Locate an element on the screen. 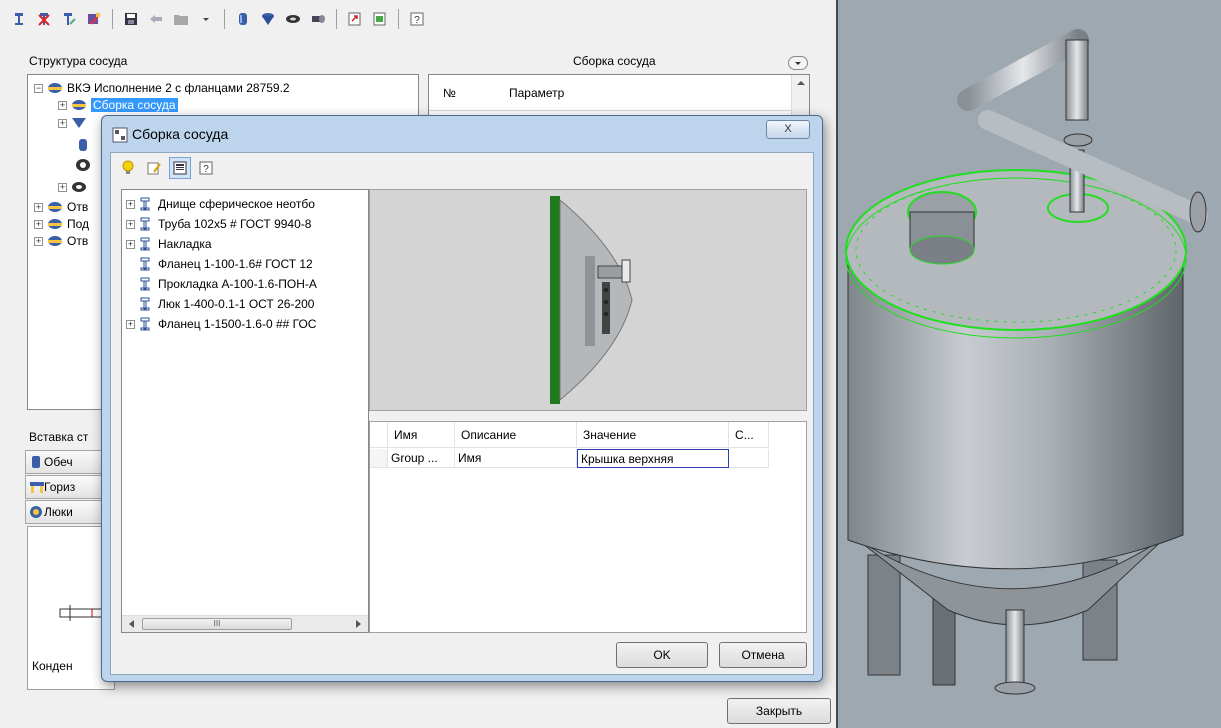  col-number: № is located at coordinates (469, 93).